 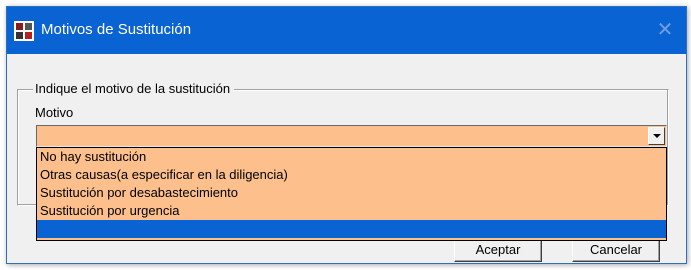 I want to click on close-icon: ✕, so click(x=665, y=30).